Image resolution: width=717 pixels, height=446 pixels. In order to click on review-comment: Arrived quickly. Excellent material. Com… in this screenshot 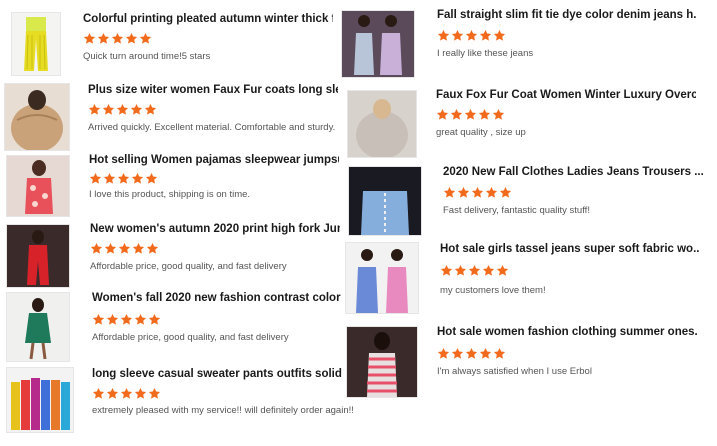, I will do `click(212, 127)`.